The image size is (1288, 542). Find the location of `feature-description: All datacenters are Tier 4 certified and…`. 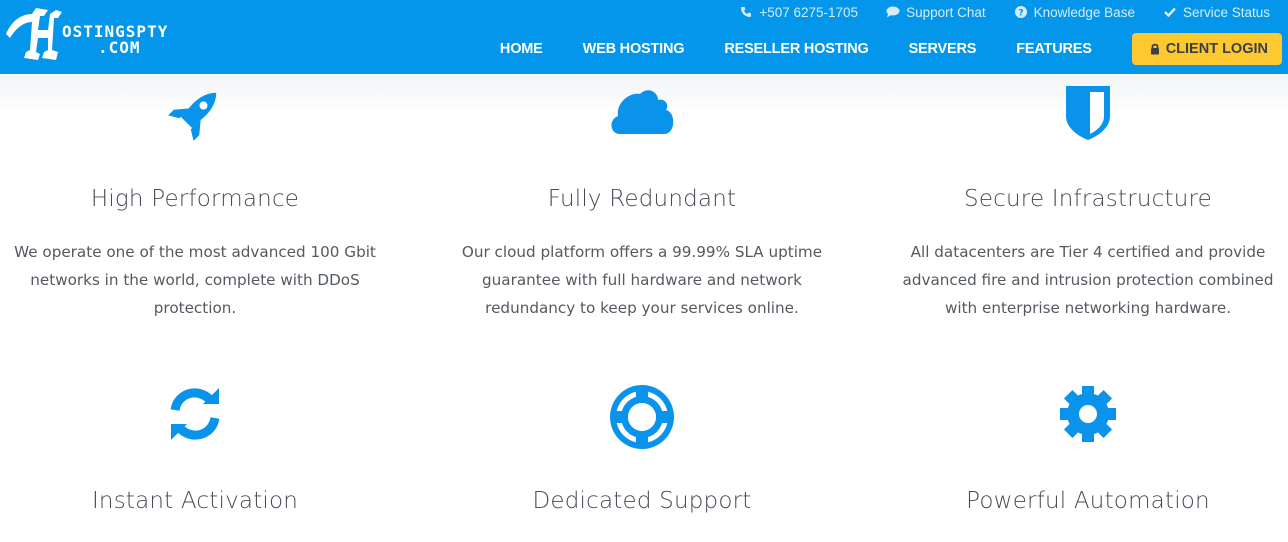

feature-description: All datacenters are Tier 4 certified and… is located at coordinates (1088, 280).